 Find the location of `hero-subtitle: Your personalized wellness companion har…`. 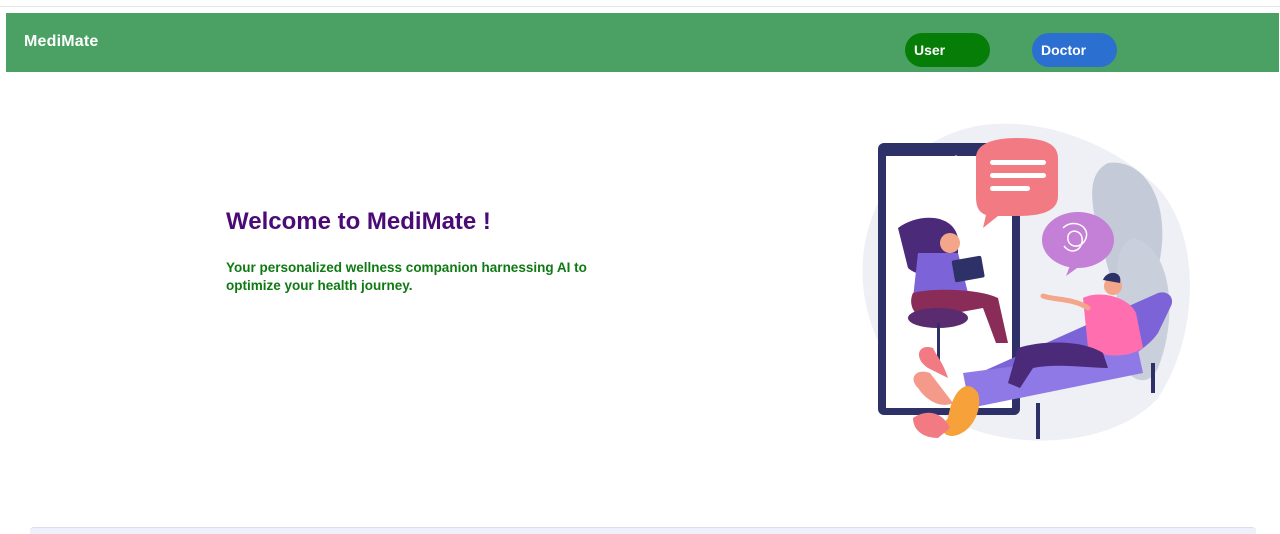

hero-subtitle: Your personalized wellness companion har… is located at coordinates (406, 276).